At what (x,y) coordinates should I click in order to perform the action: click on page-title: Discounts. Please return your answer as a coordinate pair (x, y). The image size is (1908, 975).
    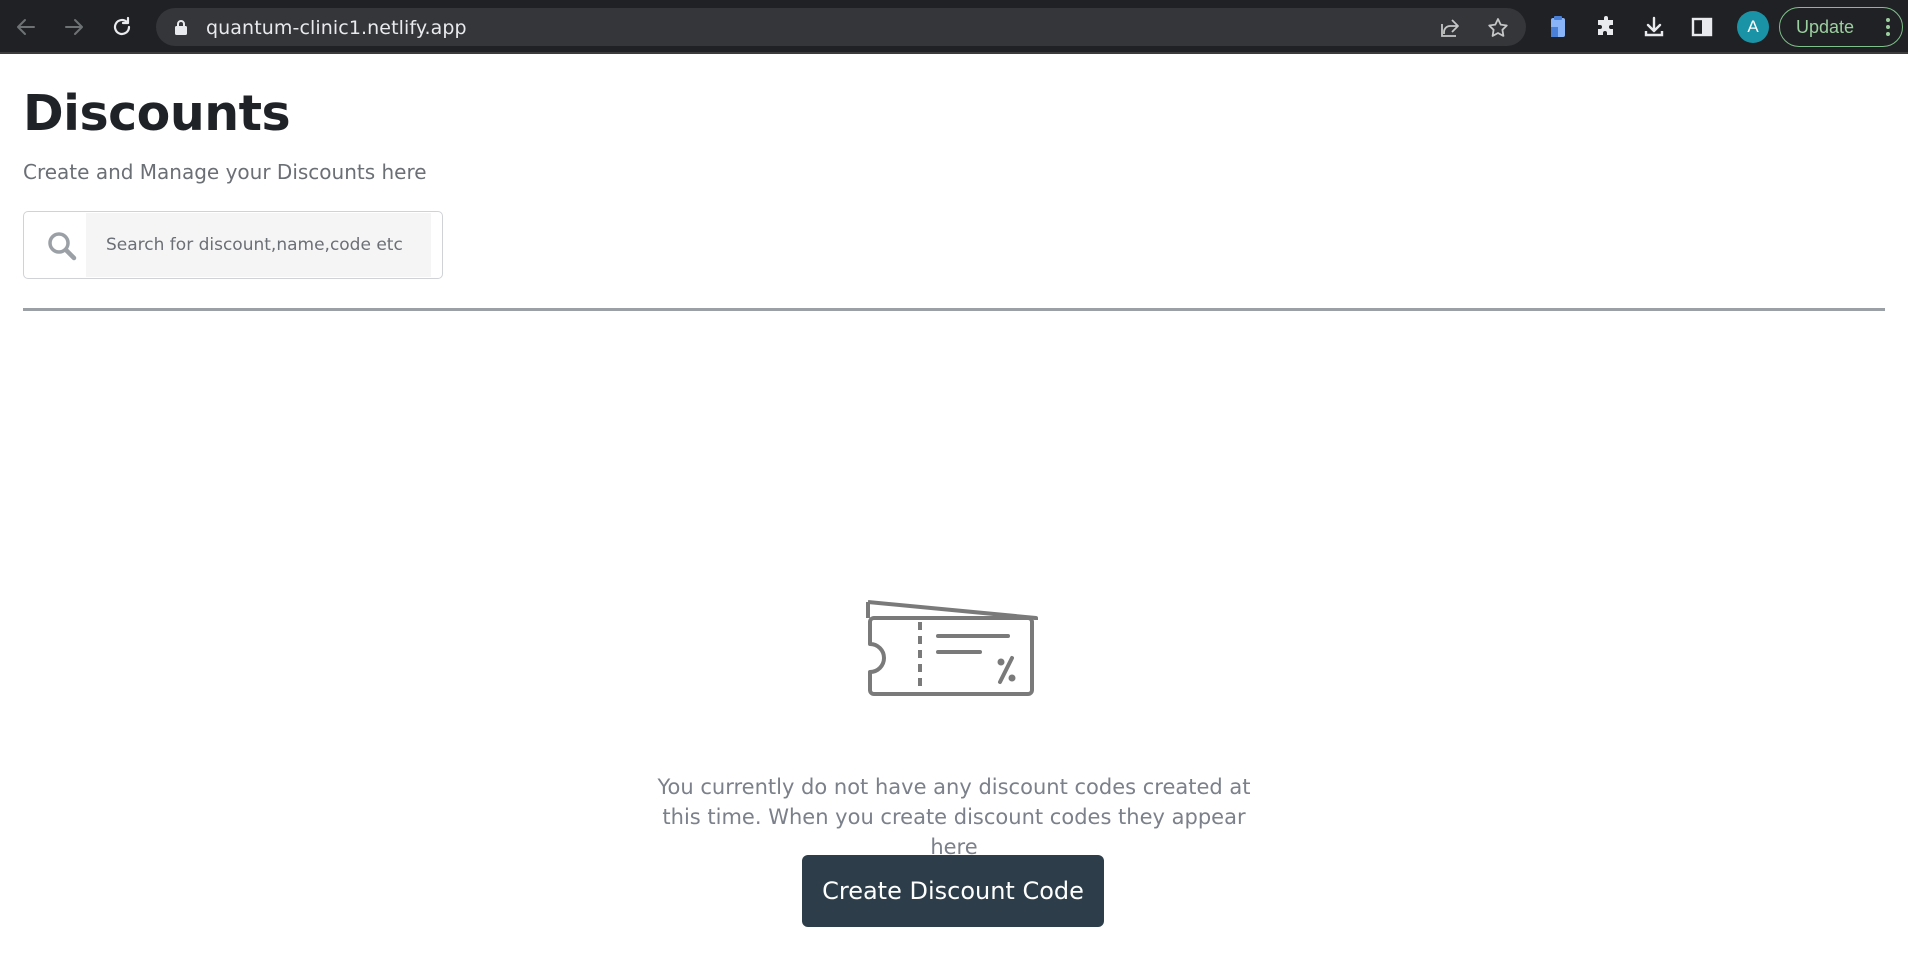
    Looking at the image, I should click on (157, 113).